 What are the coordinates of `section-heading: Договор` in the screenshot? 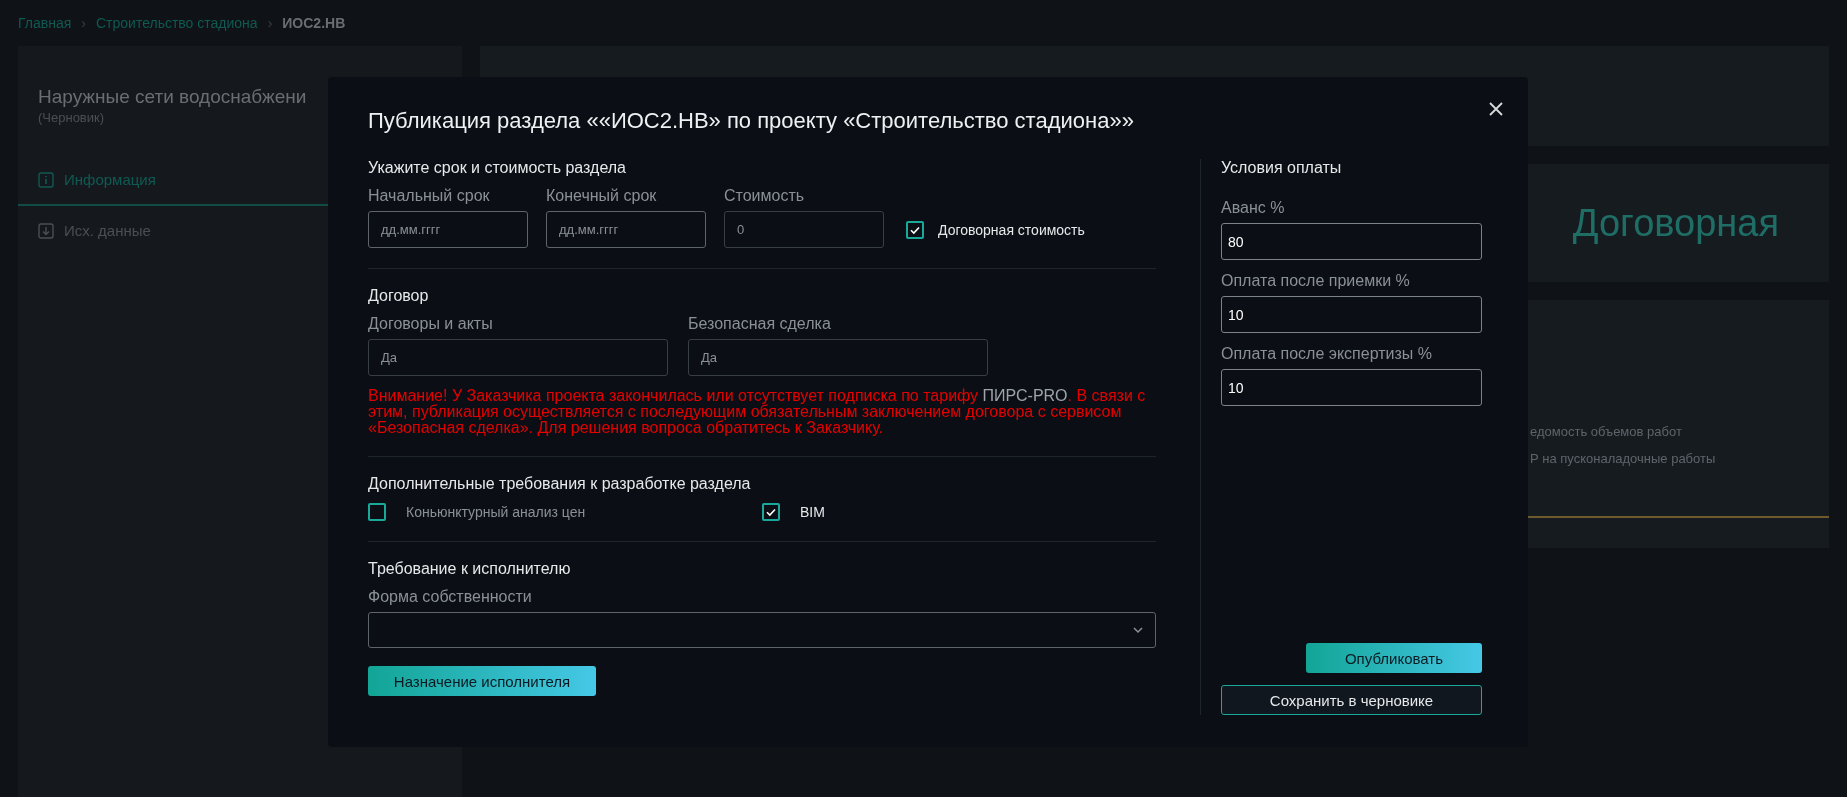 It's located at (399, 296).